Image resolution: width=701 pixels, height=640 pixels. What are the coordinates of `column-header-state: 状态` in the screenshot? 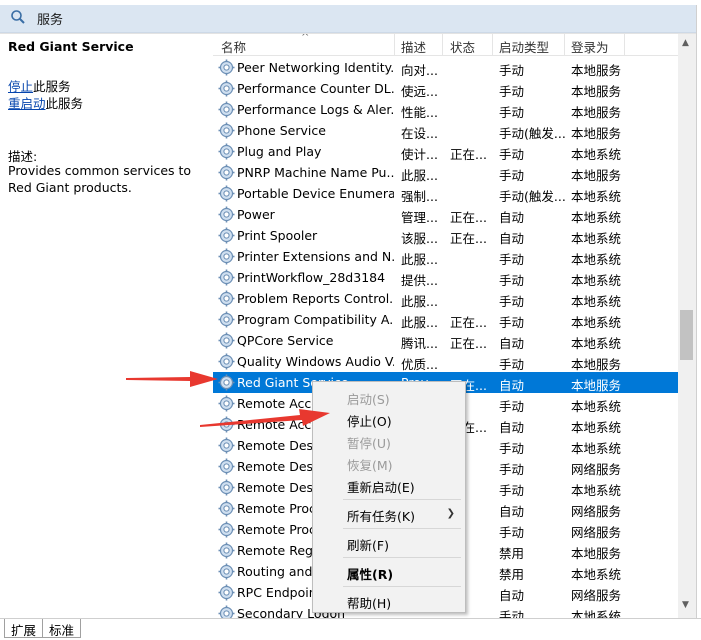 It's located at (462, 46).